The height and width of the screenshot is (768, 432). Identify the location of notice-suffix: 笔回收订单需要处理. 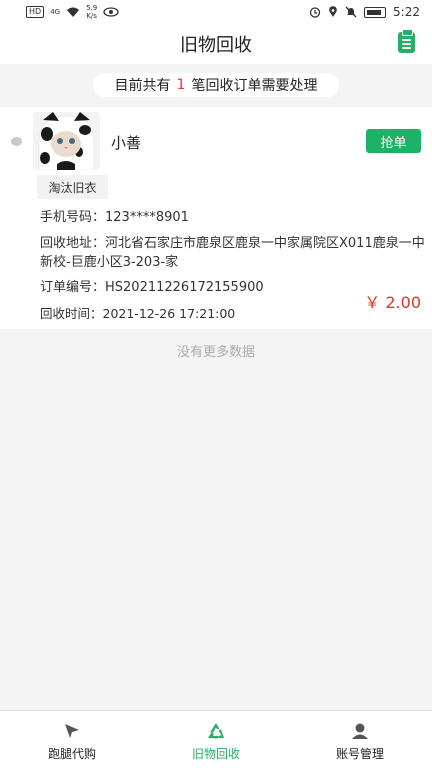
(254, 86).